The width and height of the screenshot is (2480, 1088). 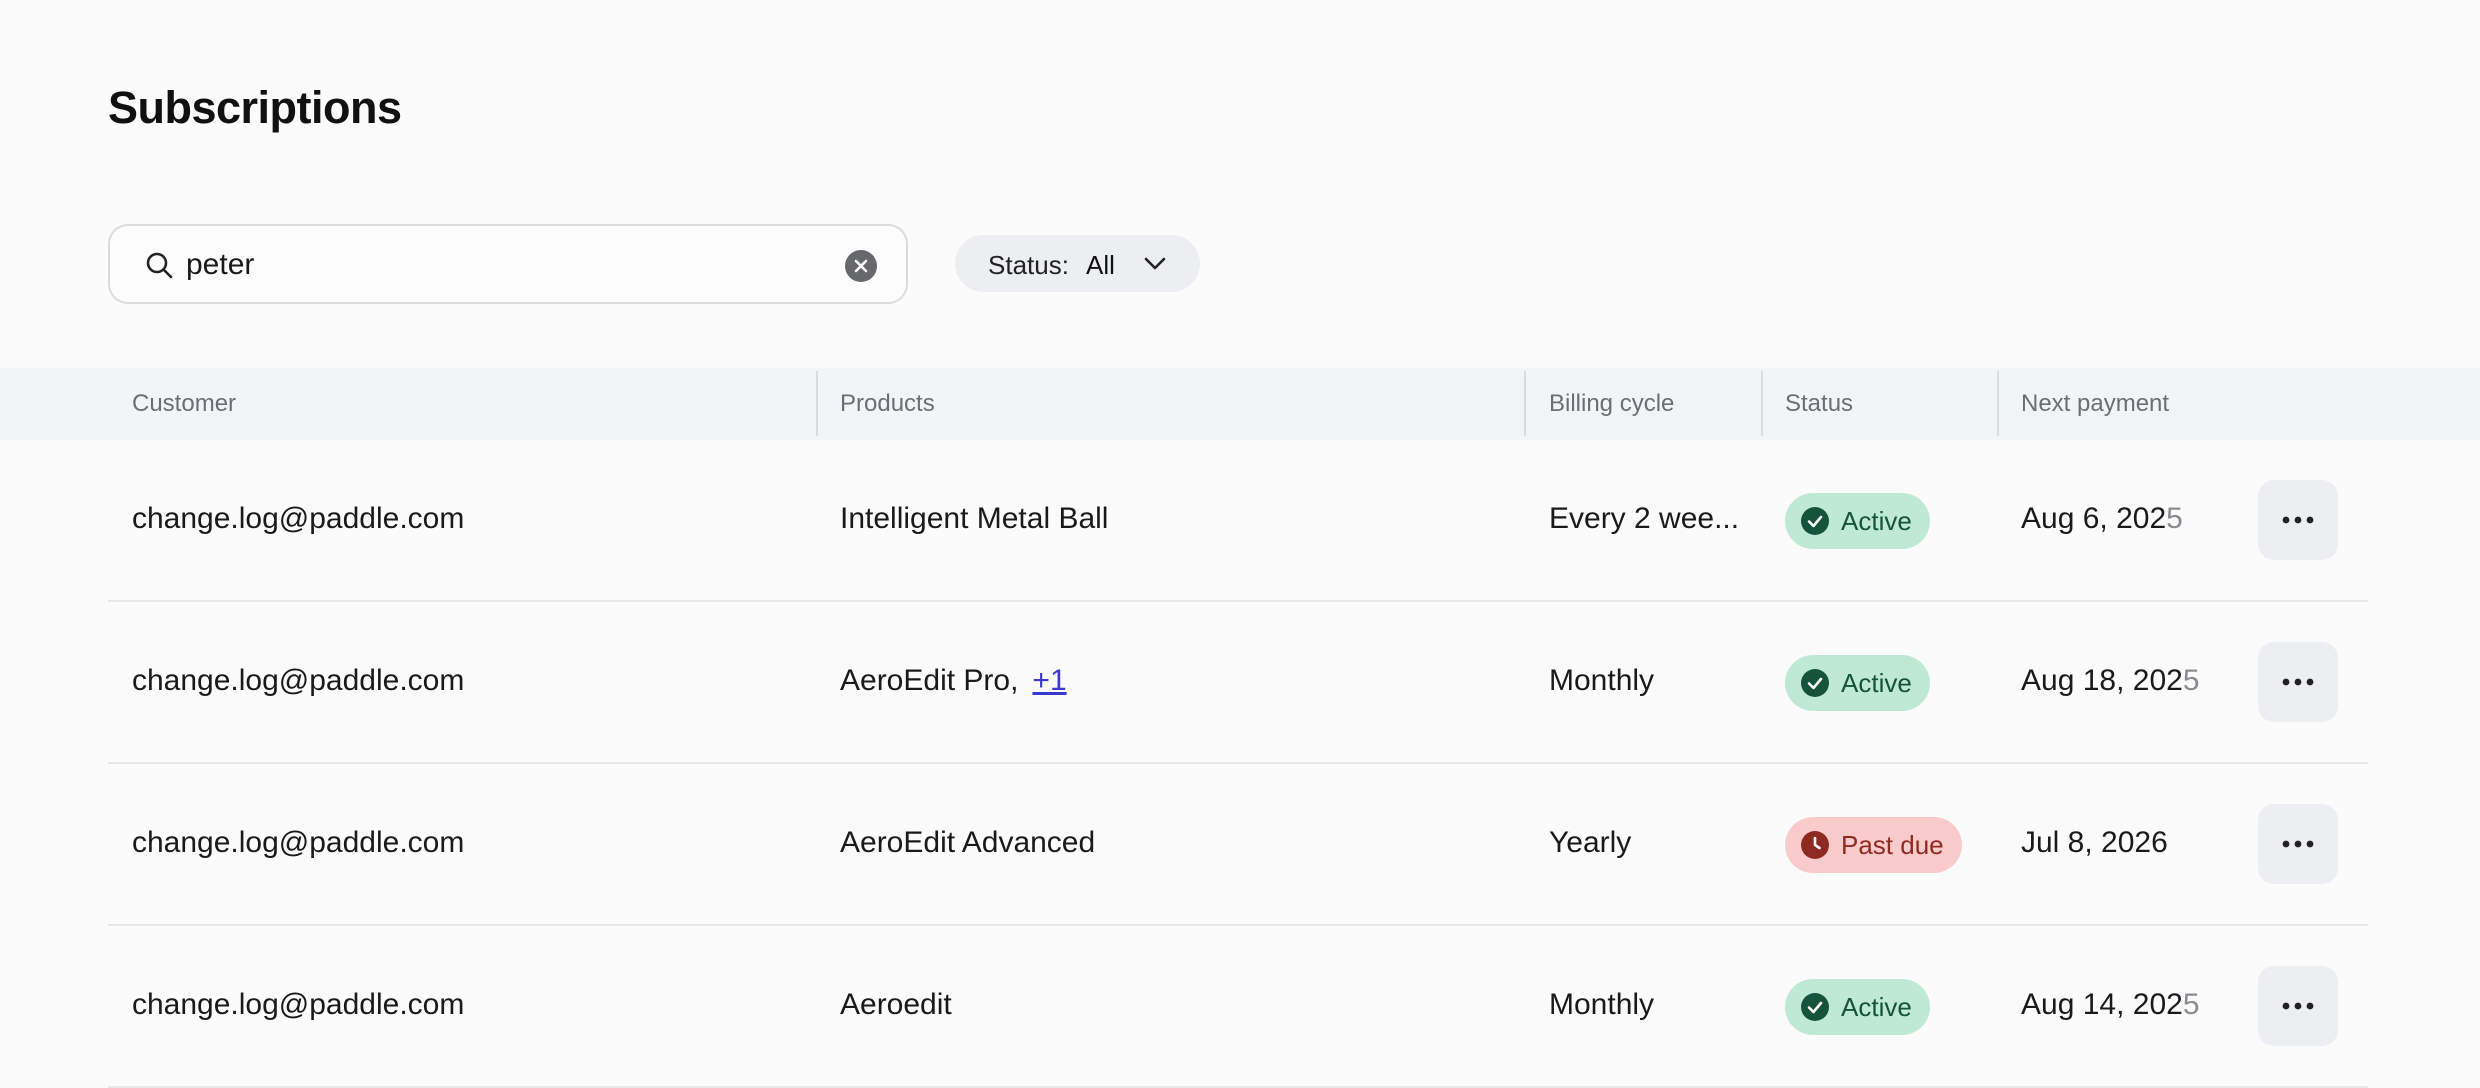 I want to click on search-field: peter, so click(x=508, y=264).